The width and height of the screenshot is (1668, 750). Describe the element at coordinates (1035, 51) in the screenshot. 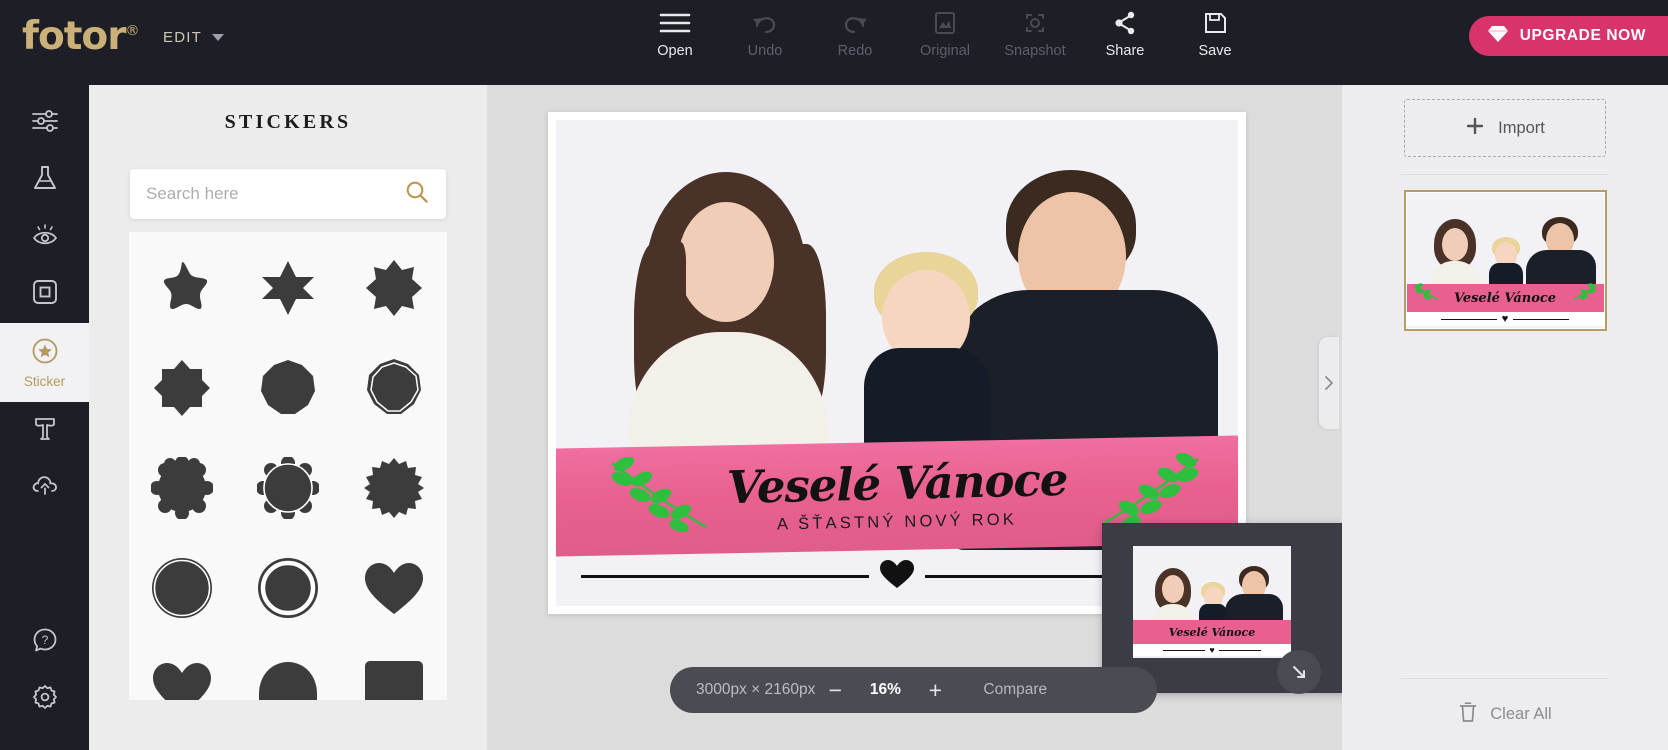

I see `tool-snapshot-label: Snapshot` at that location.